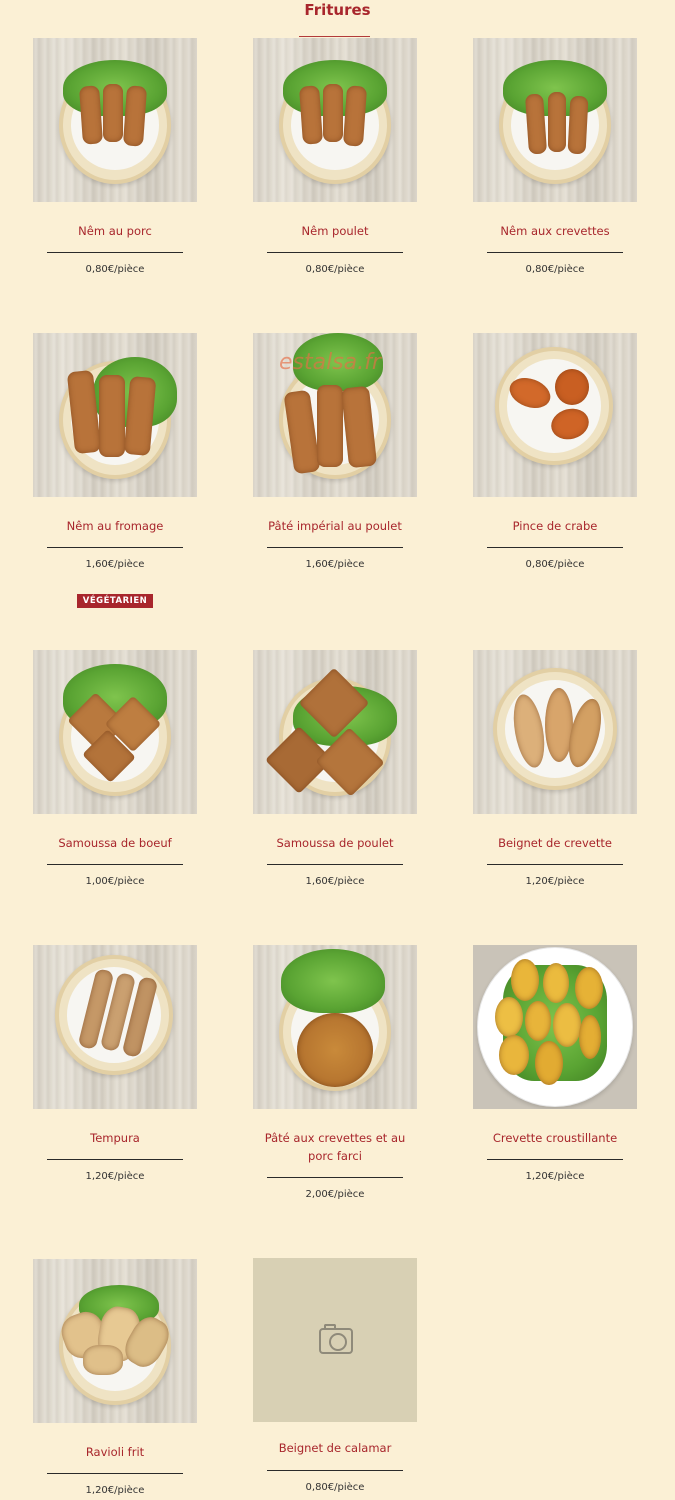 Image resolution: width=675 pixels, height=1500 pixels. What do you see at coordinates (115, 1452) in the screenshot?
I see `item-name: Ravioli frit` at bounding box center [115, 1452].